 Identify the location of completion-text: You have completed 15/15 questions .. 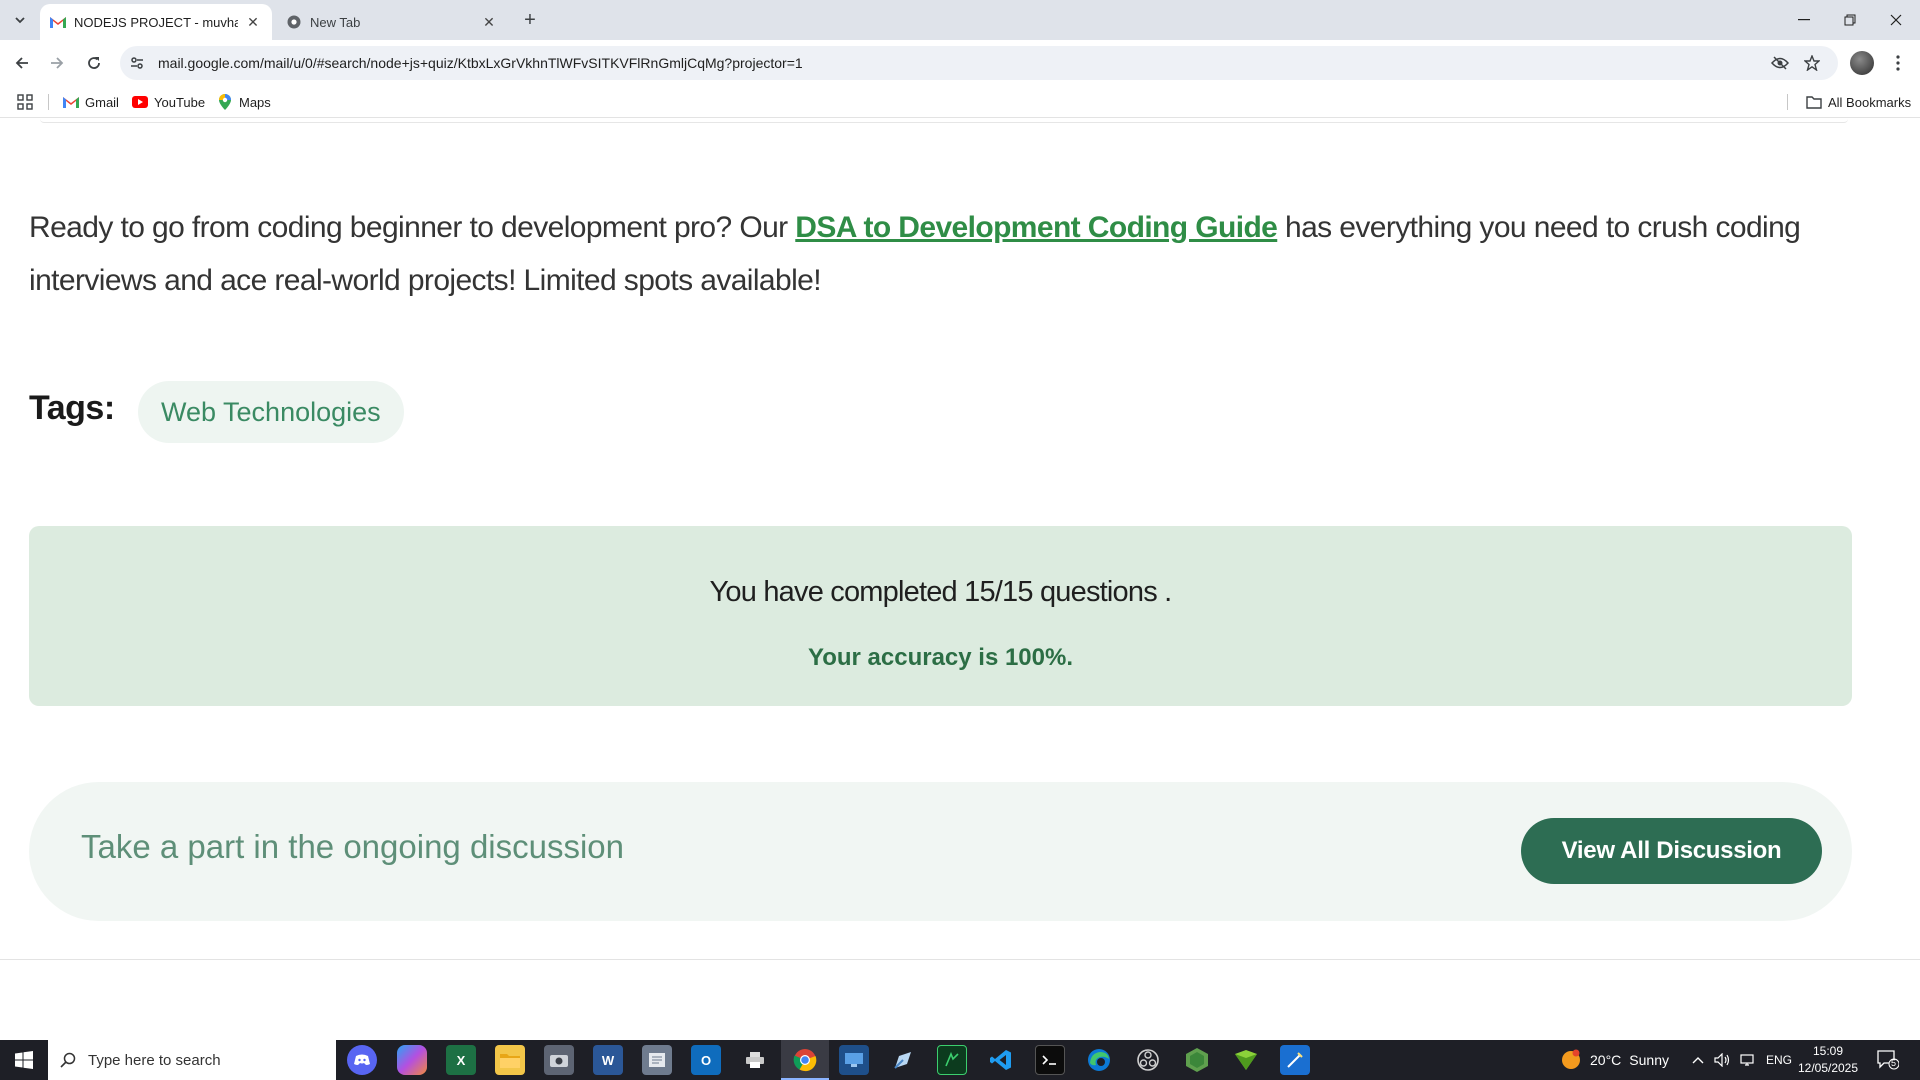
(941, 592).